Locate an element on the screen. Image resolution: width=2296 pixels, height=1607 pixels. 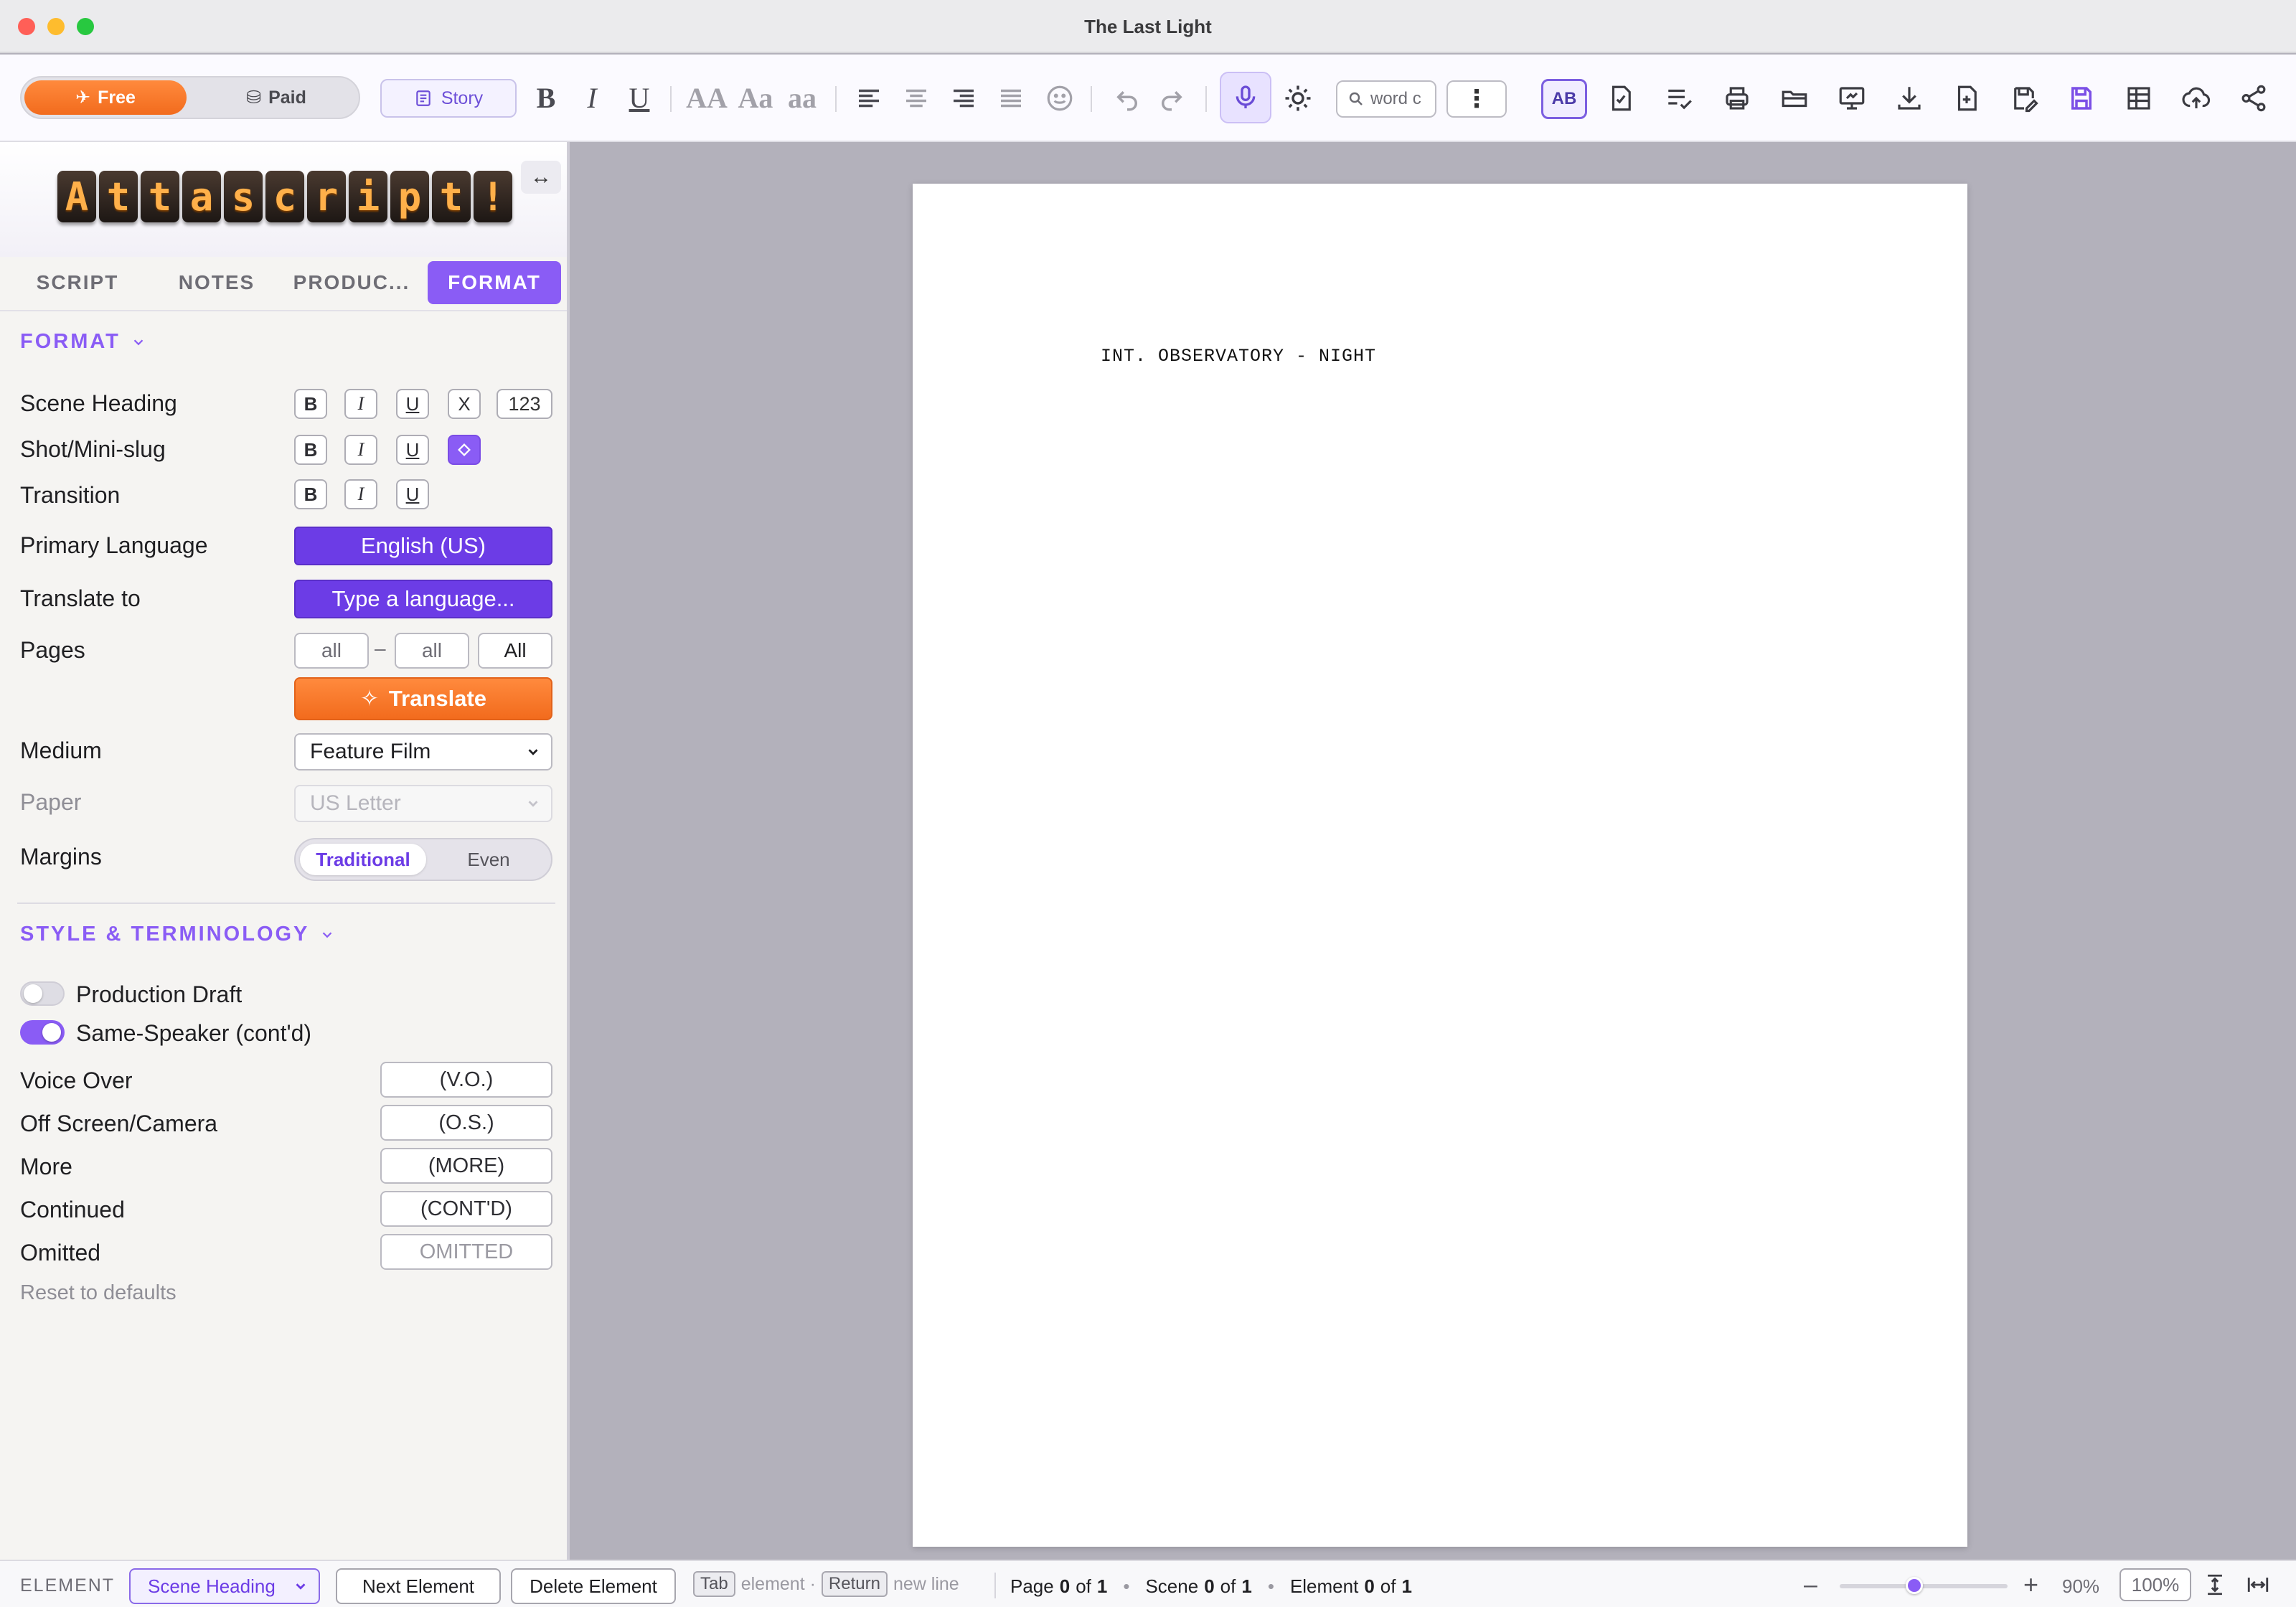
plan-paid-option: ⛁ Paid is located at coordinates (276, 97).